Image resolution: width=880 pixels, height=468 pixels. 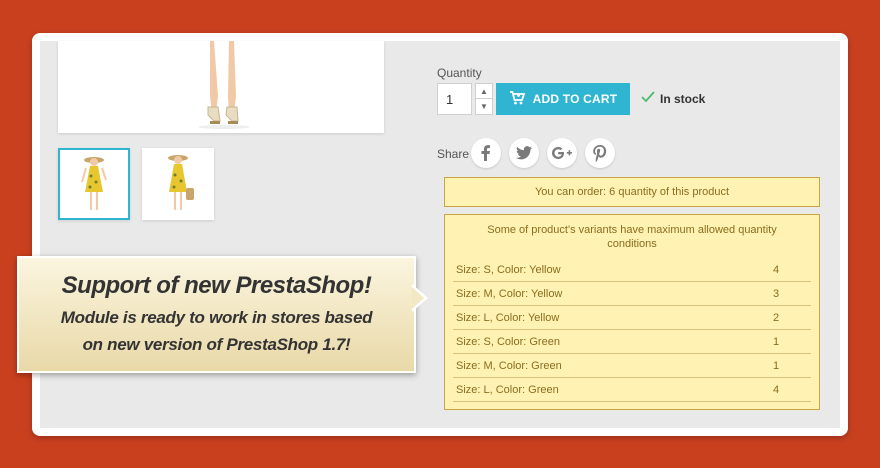 I want to click on decrement-icon: ▼, so click(x=484, y=106).